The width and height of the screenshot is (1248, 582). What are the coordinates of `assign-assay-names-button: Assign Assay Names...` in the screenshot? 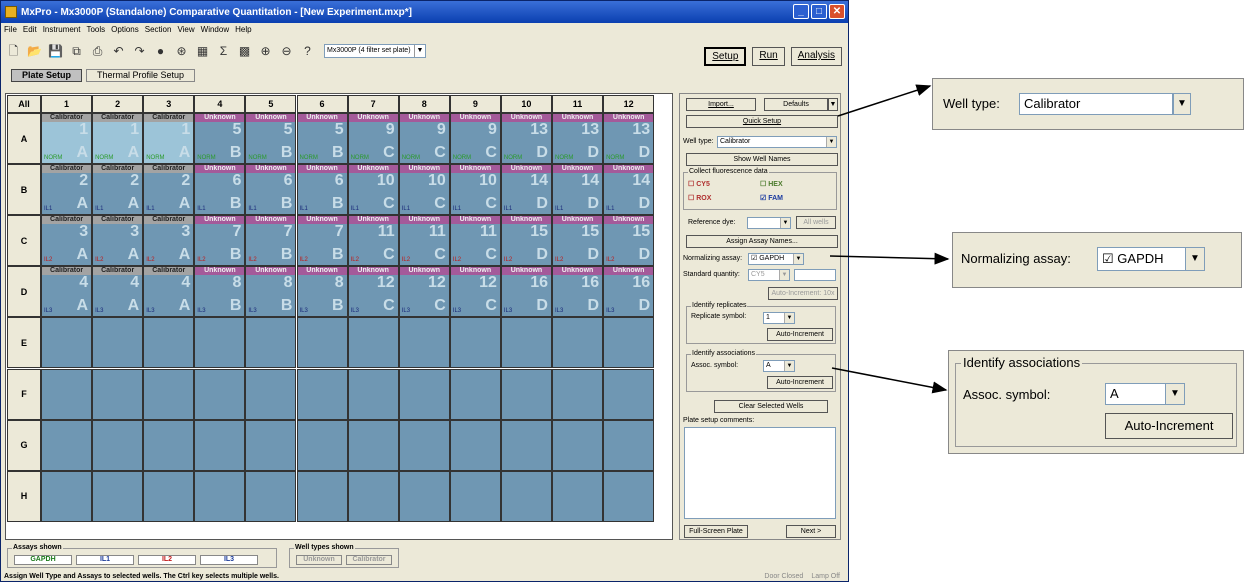 It's located at (762, 241).